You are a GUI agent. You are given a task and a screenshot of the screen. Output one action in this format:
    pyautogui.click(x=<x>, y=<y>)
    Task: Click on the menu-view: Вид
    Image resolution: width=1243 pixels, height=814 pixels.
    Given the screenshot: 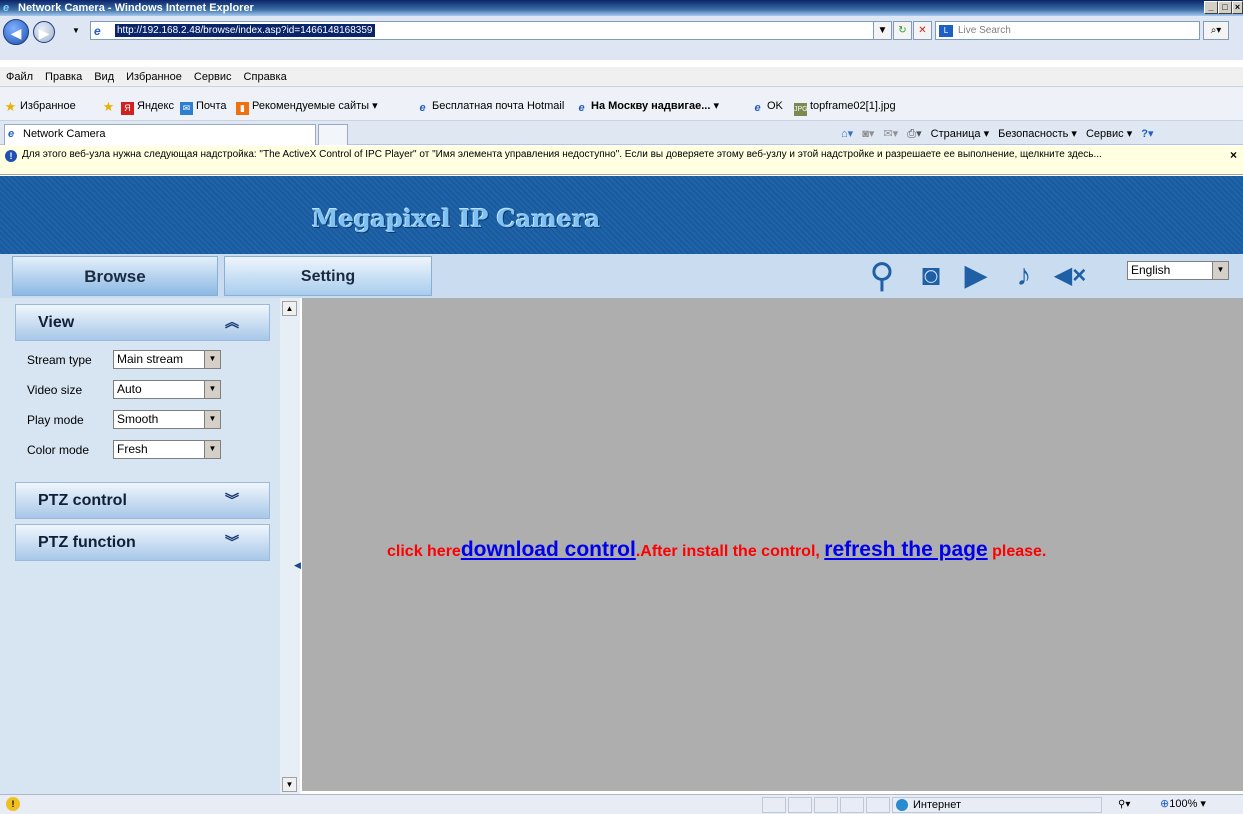 What is the action you would take?
    pyautogui.click(x=104, y=77)
    